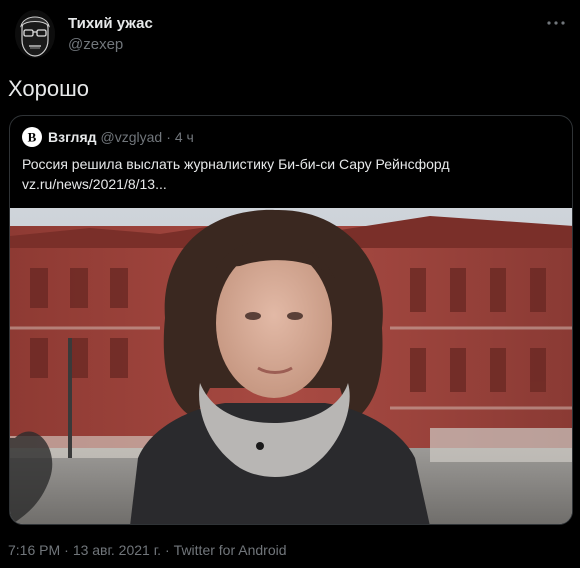 This screenshot has width=580, height=568. I want to click on quoted-author-handle: @vzglyad, so click(132, 137).